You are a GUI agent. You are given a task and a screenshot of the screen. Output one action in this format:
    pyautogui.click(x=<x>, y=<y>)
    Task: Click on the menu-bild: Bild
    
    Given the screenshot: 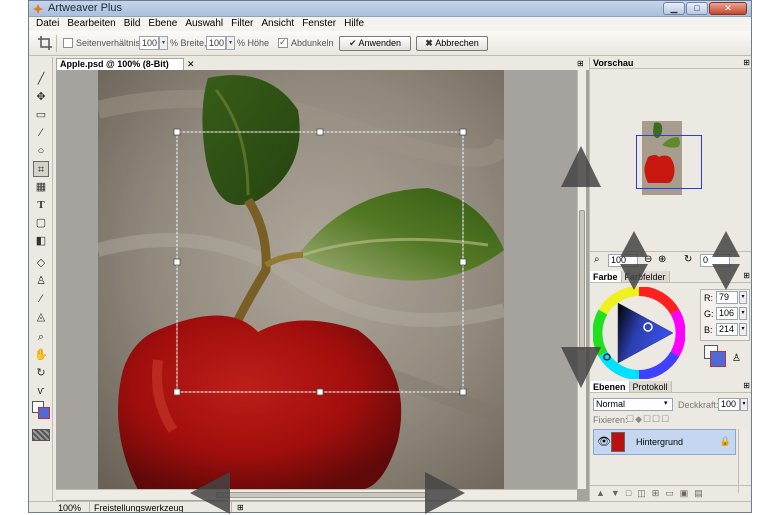 What is the action you would take?
    pyautogui.click(x=132, y=24)
    